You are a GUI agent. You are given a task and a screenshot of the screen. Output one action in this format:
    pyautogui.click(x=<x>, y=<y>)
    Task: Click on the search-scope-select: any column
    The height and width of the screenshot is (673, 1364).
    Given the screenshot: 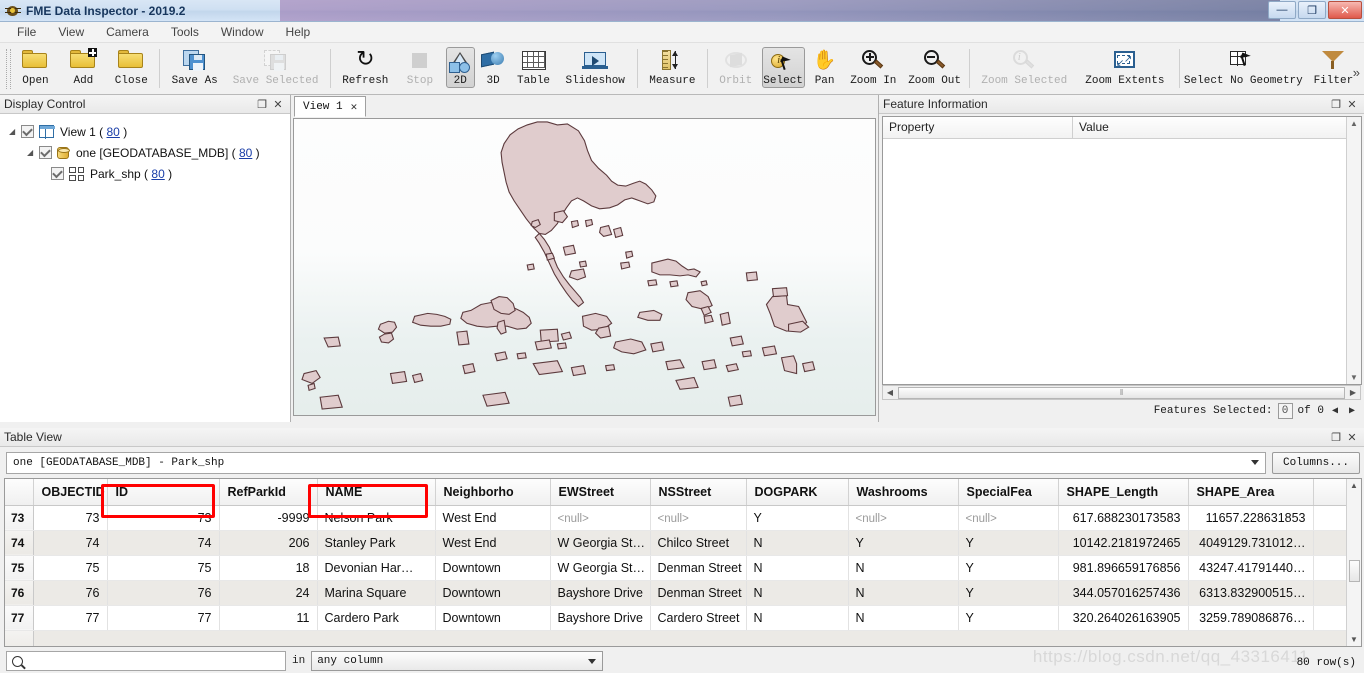 What is the action you would take?
    pyautogui.click(x=457, y=661)
    